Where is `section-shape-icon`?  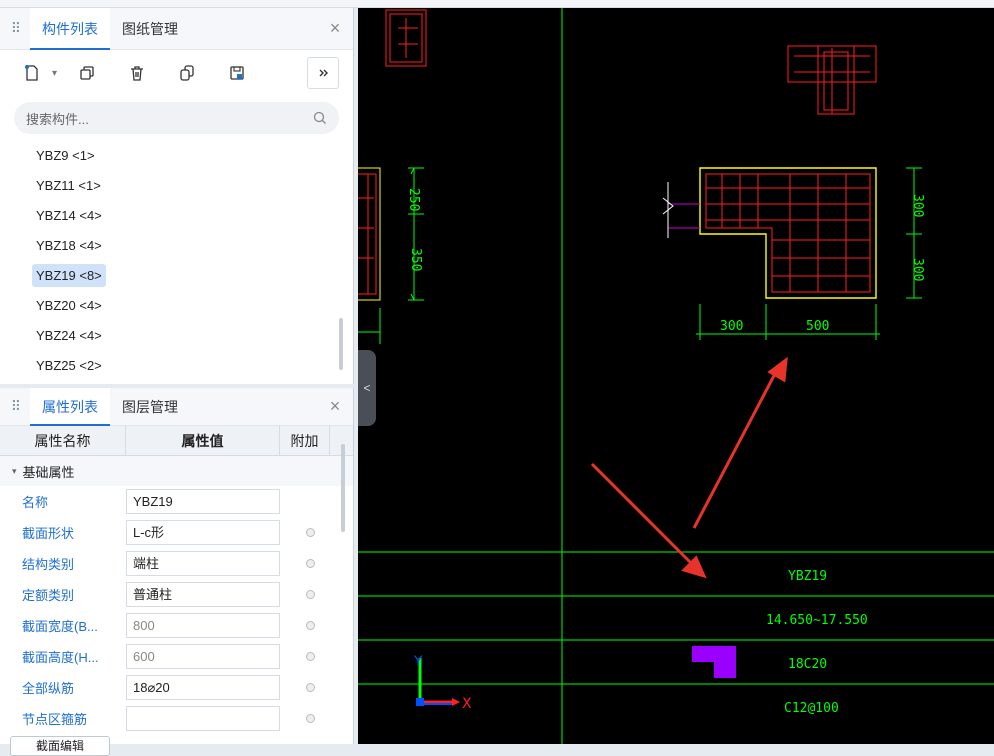 section-shape-icon is located at coordinates (714, 662).